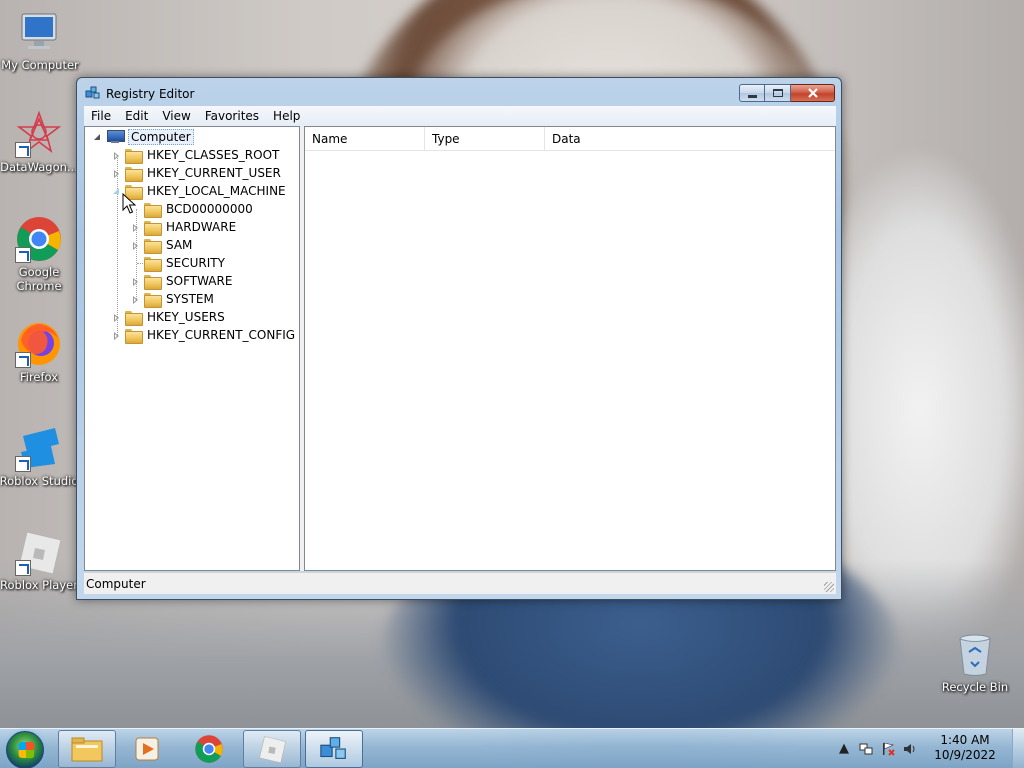 Image resolution: width=1024 pixels, height=768 pixels. I want to click on tree-node-sam: SAM, so click(162, 245).